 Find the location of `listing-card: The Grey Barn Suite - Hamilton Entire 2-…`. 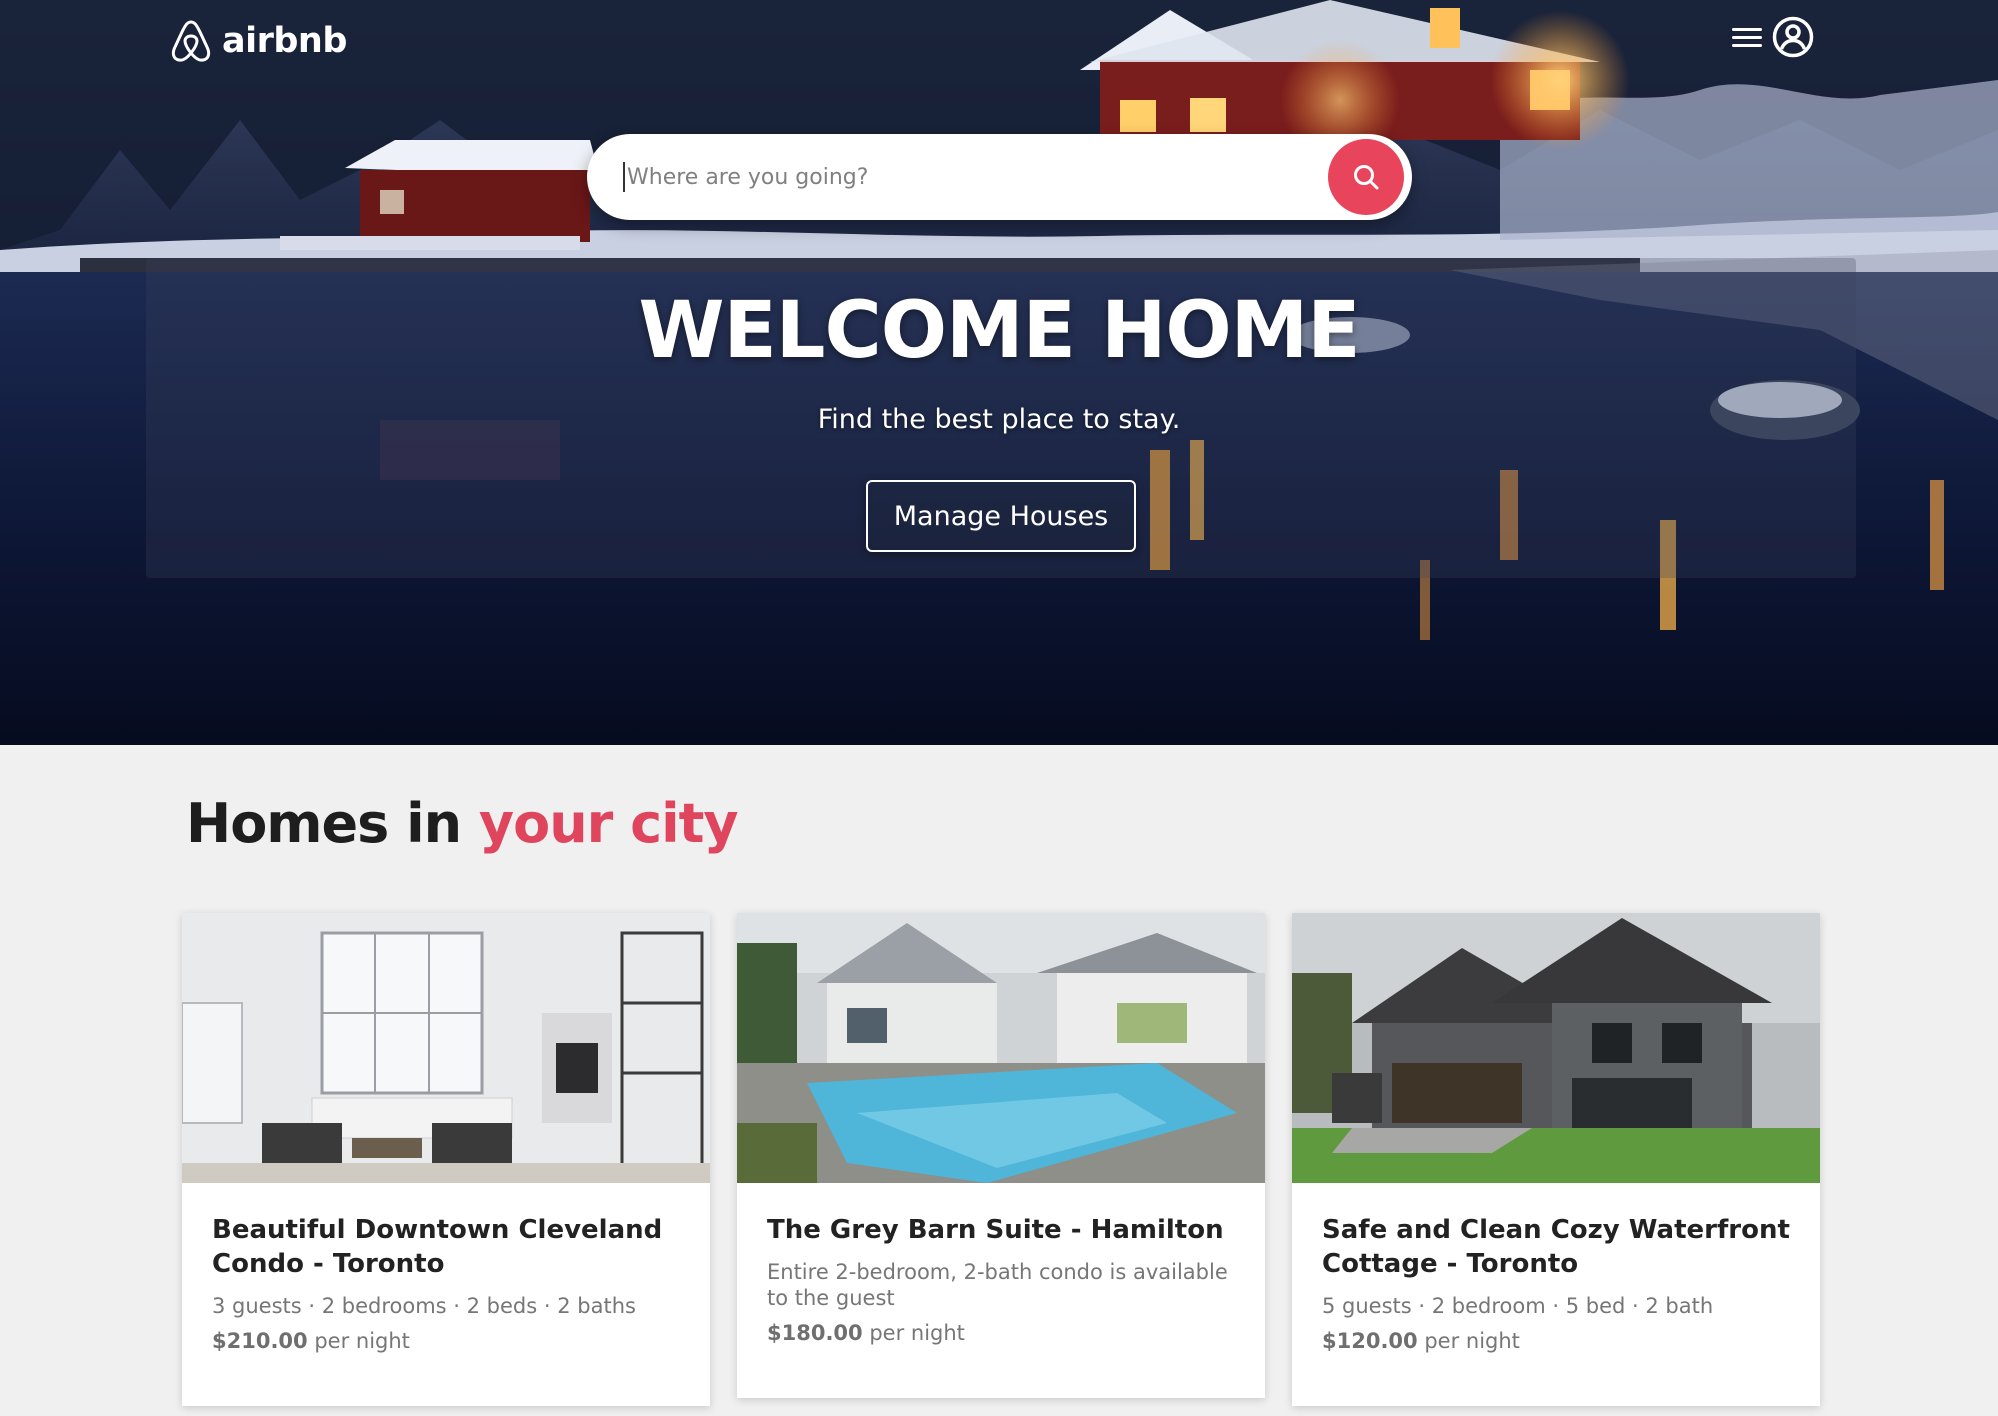

listing-card: The Grey Barn Suite - Hamilton Entire 2-… is located at coordinates (1001, 1155).